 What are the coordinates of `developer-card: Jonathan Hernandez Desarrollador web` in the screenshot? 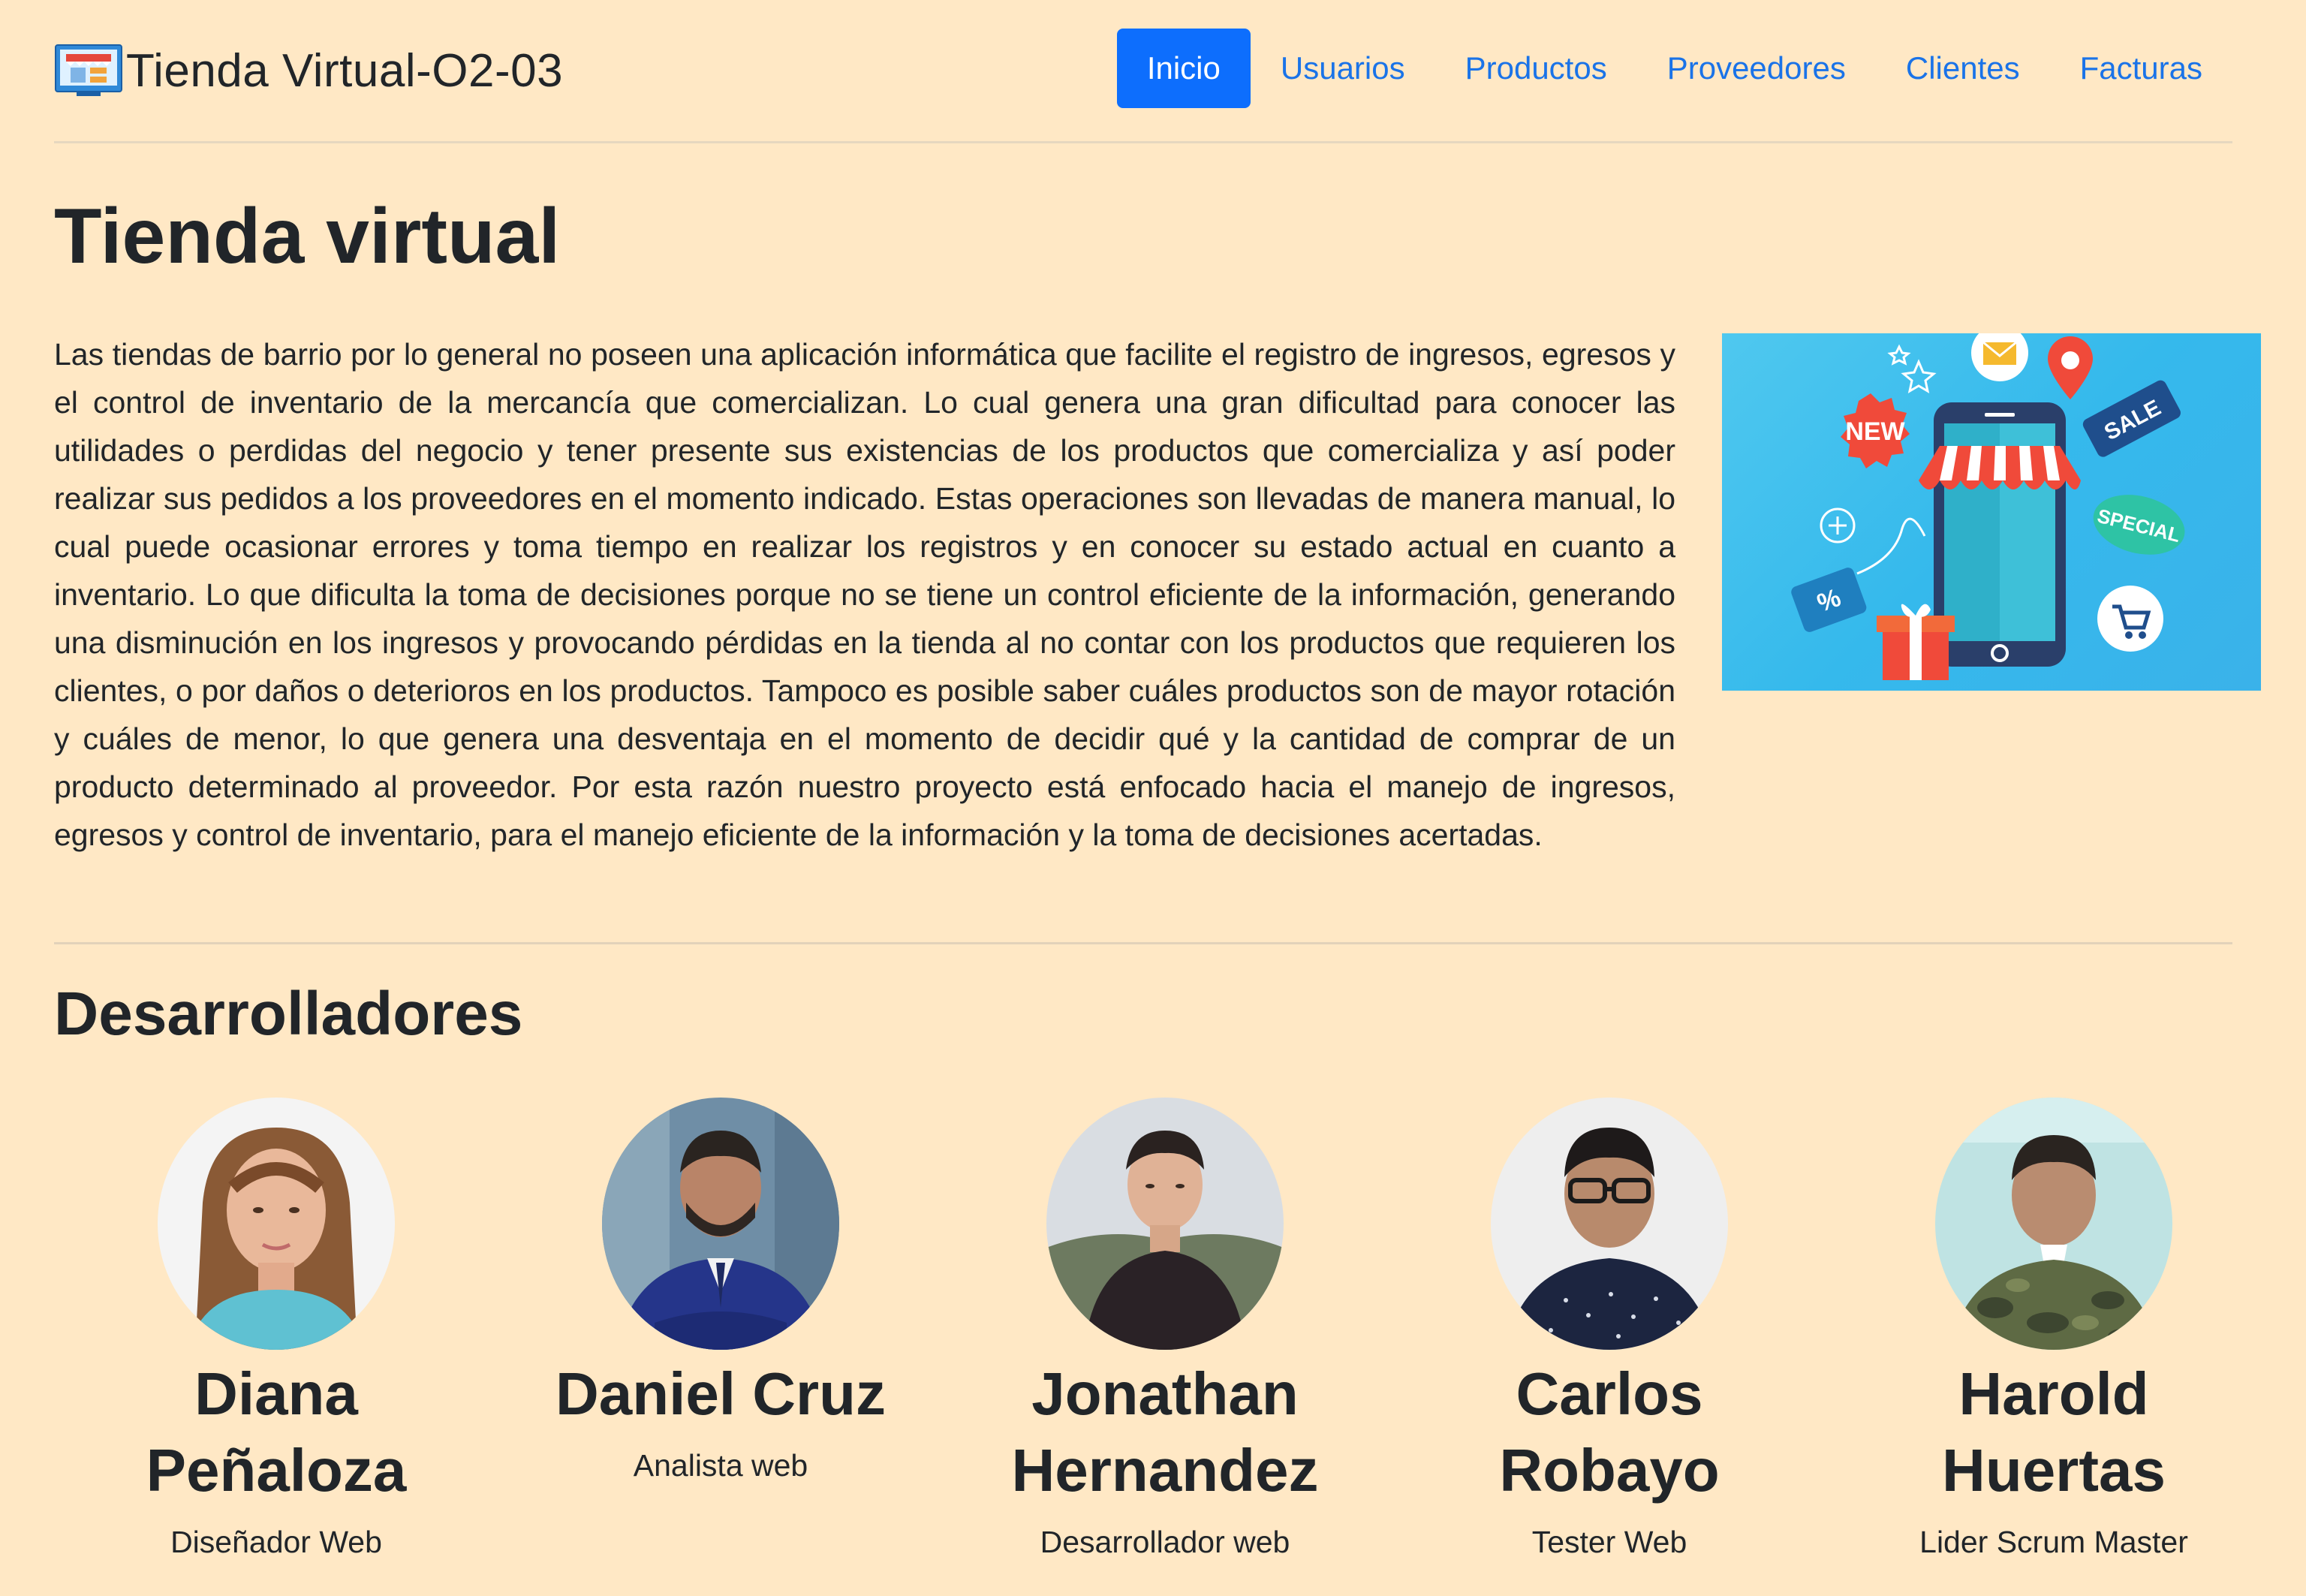 It's located at (1165, 1331).